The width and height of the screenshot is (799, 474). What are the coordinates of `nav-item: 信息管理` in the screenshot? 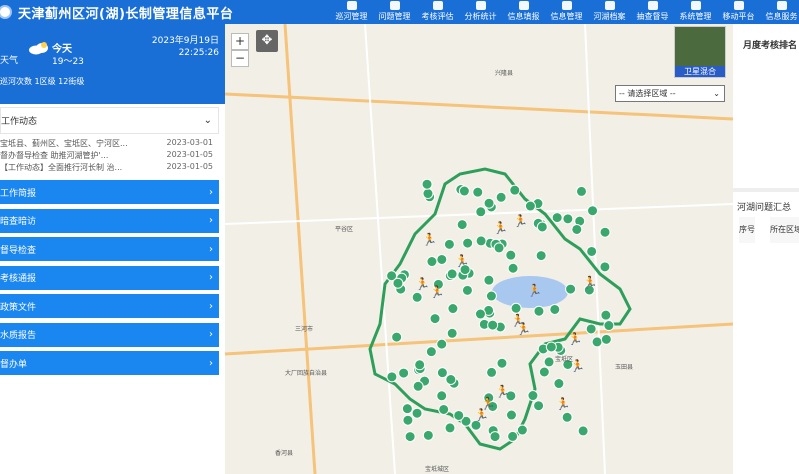 It's located at (566, 12).